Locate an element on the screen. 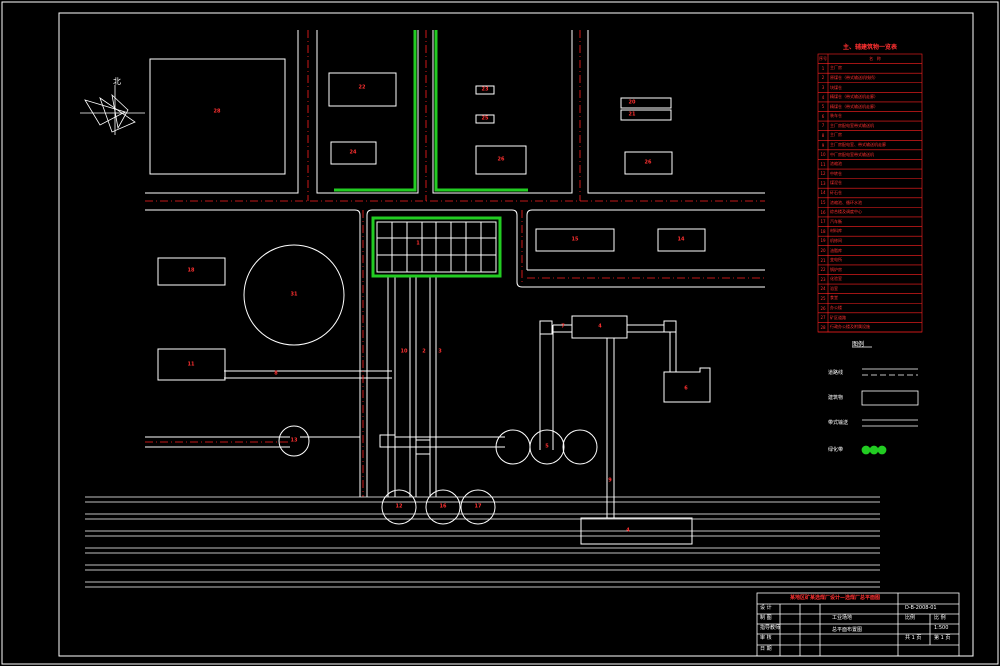 The width and height of the screenshot is (1000, 666). table-row: 11 浓缩池 is located at coordinates (870, 164).